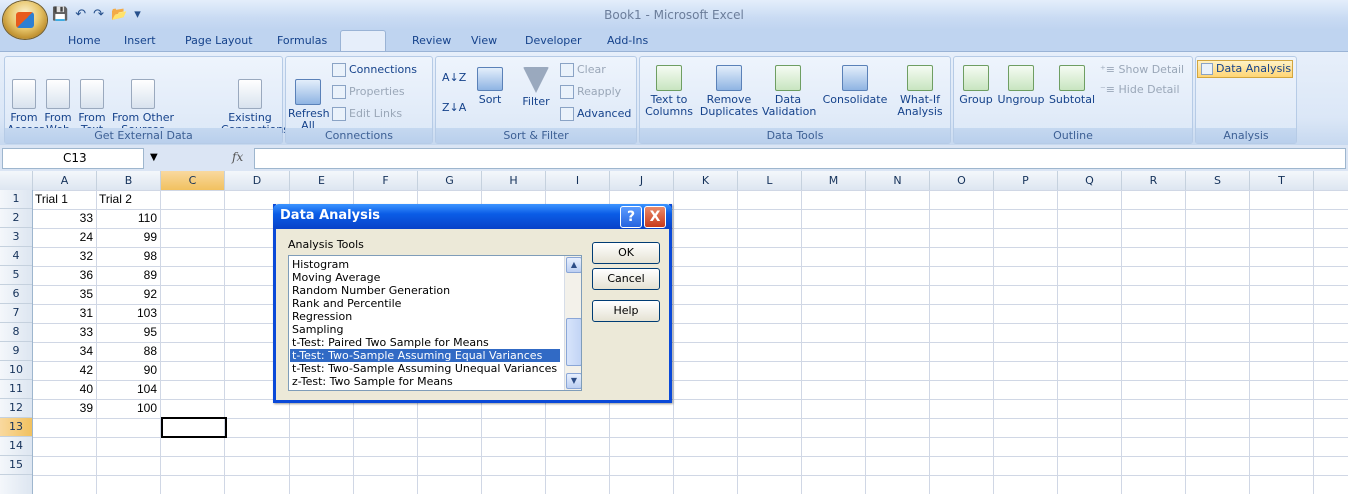 This screenshot has height=494, width=1348. Describe the element at coordinates (1218, 180) in the screenshot. I see `column-header-s: S` at that location.